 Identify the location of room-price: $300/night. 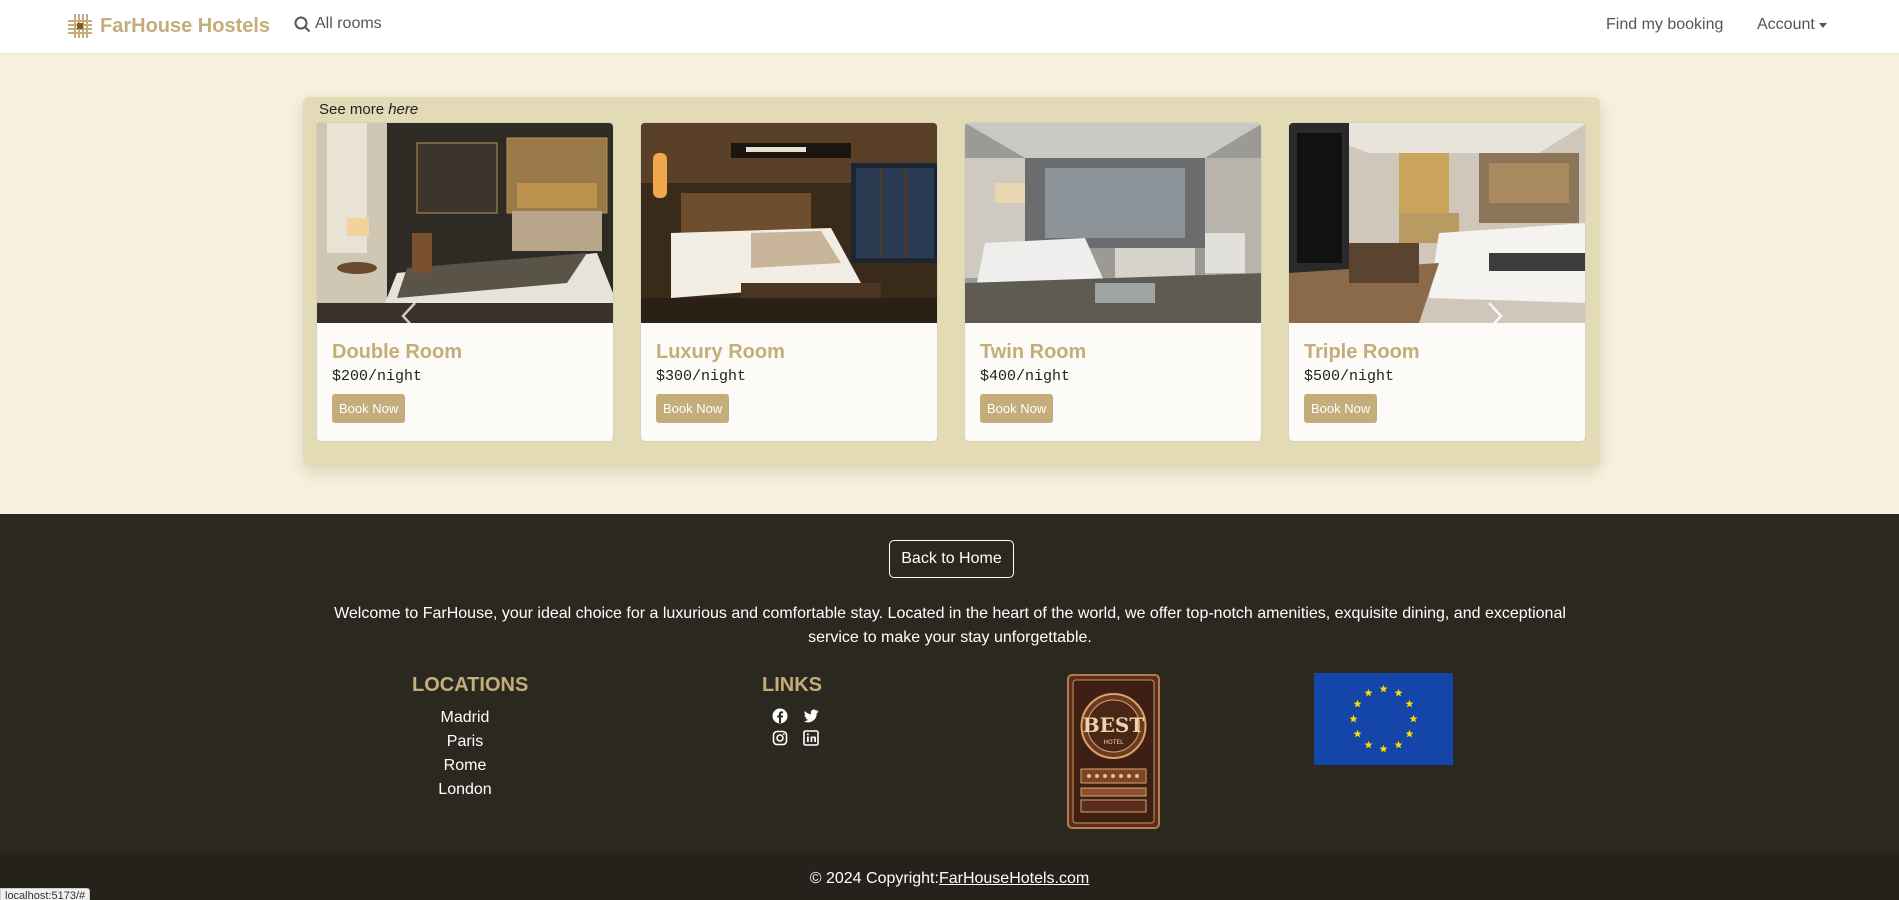
(701, 376).